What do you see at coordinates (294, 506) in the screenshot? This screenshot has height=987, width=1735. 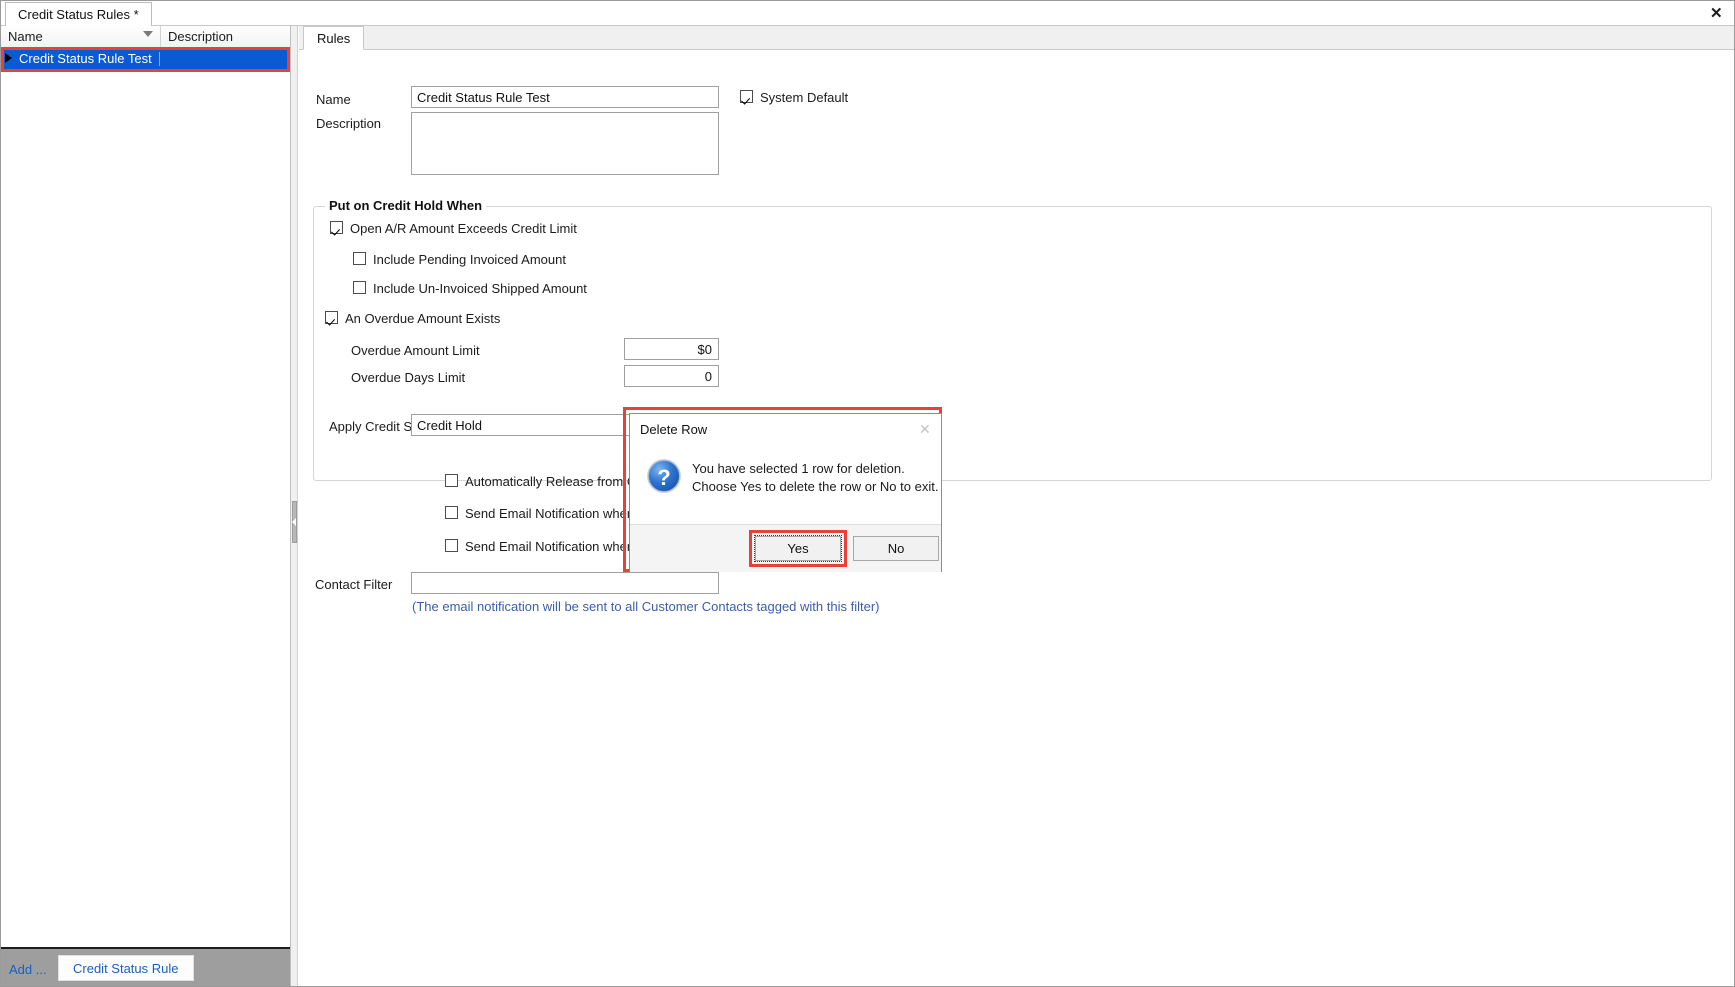 I see `panel-splitter` at bounding box center [294, 506].